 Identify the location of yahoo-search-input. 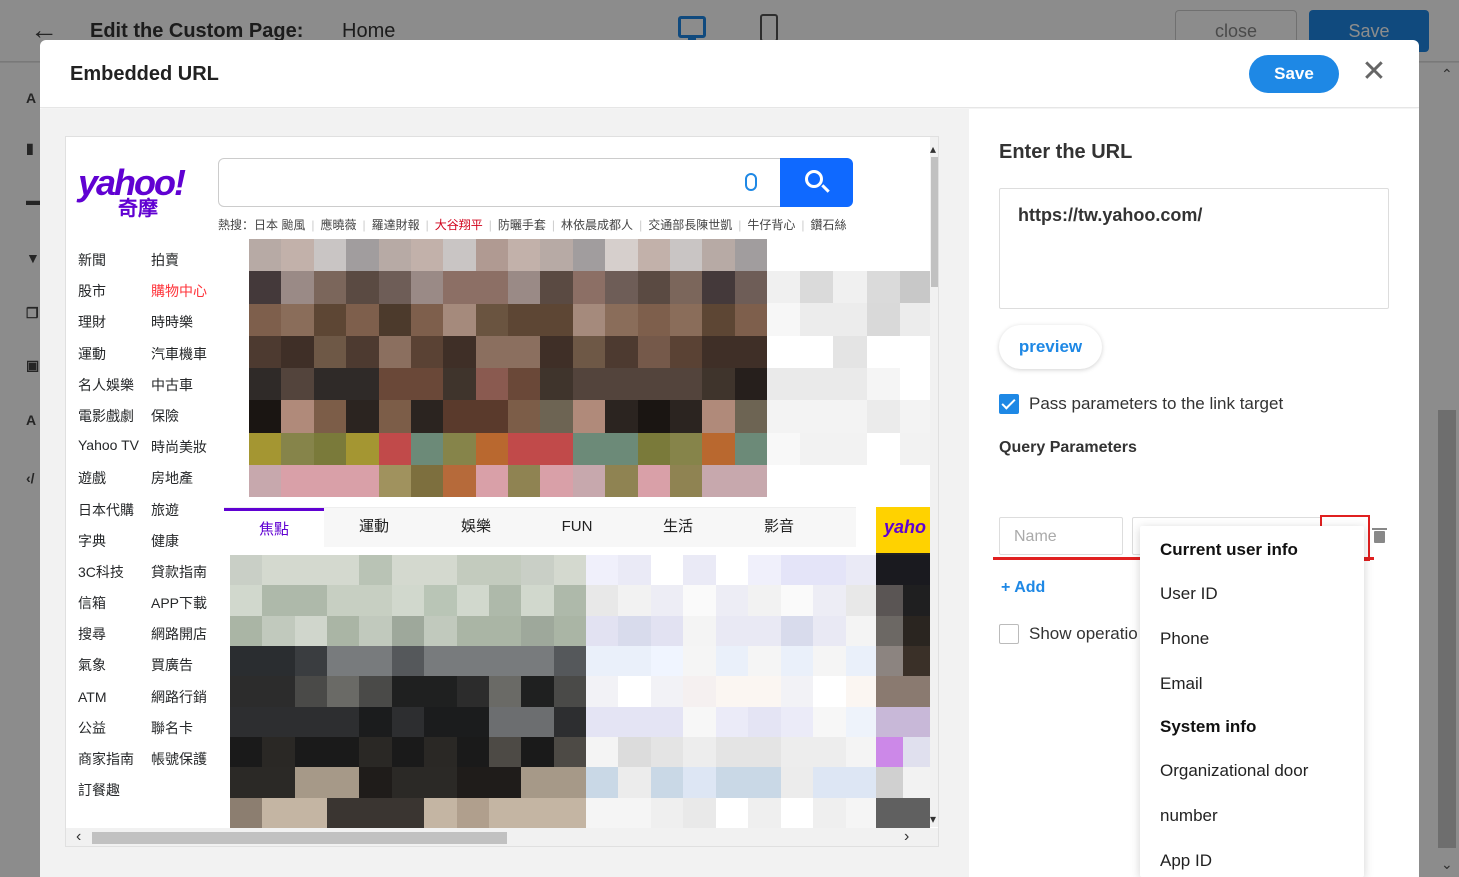
(499, 182).